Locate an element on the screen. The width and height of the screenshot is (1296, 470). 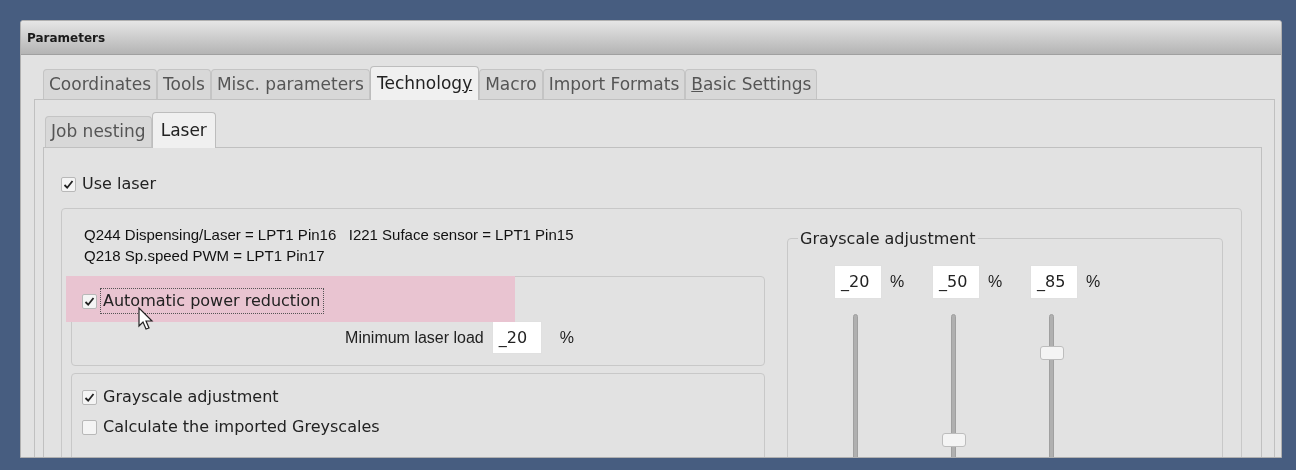
tab: Macro is located at coordinates (511, 84).